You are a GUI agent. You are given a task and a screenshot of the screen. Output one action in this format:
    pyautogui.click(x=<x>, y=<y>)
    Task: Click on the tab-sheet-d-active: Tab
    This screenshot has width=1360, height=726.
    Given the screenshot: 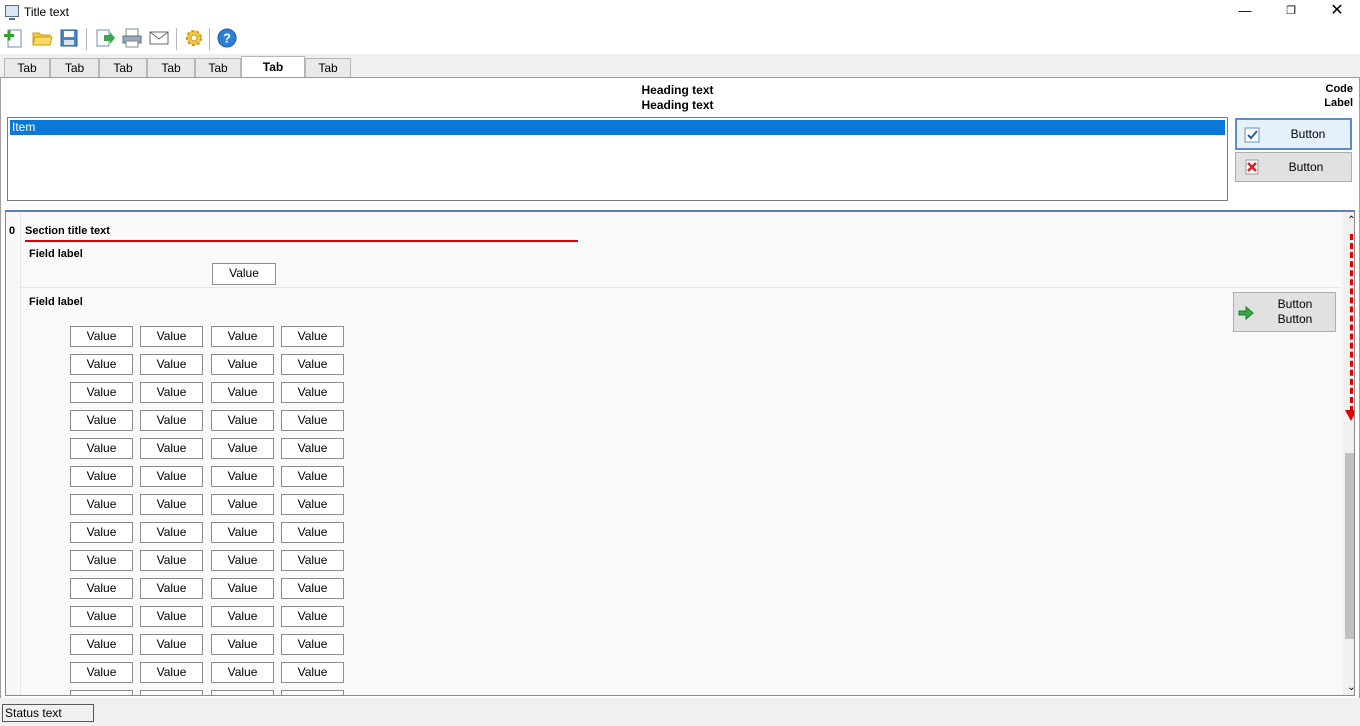 What is the action you would take?
    pyautogui.click(x=273, y=67)
    